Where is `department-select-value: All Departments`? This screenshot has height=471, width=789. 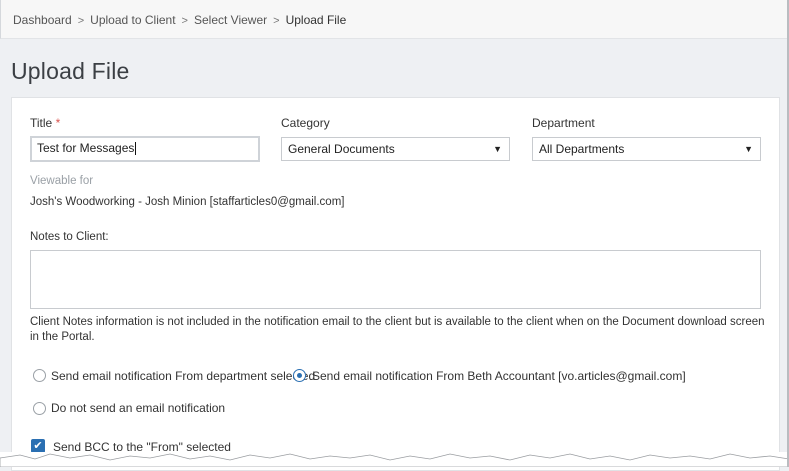 department-select-value: All Departments is located at coordinates (582, 149).